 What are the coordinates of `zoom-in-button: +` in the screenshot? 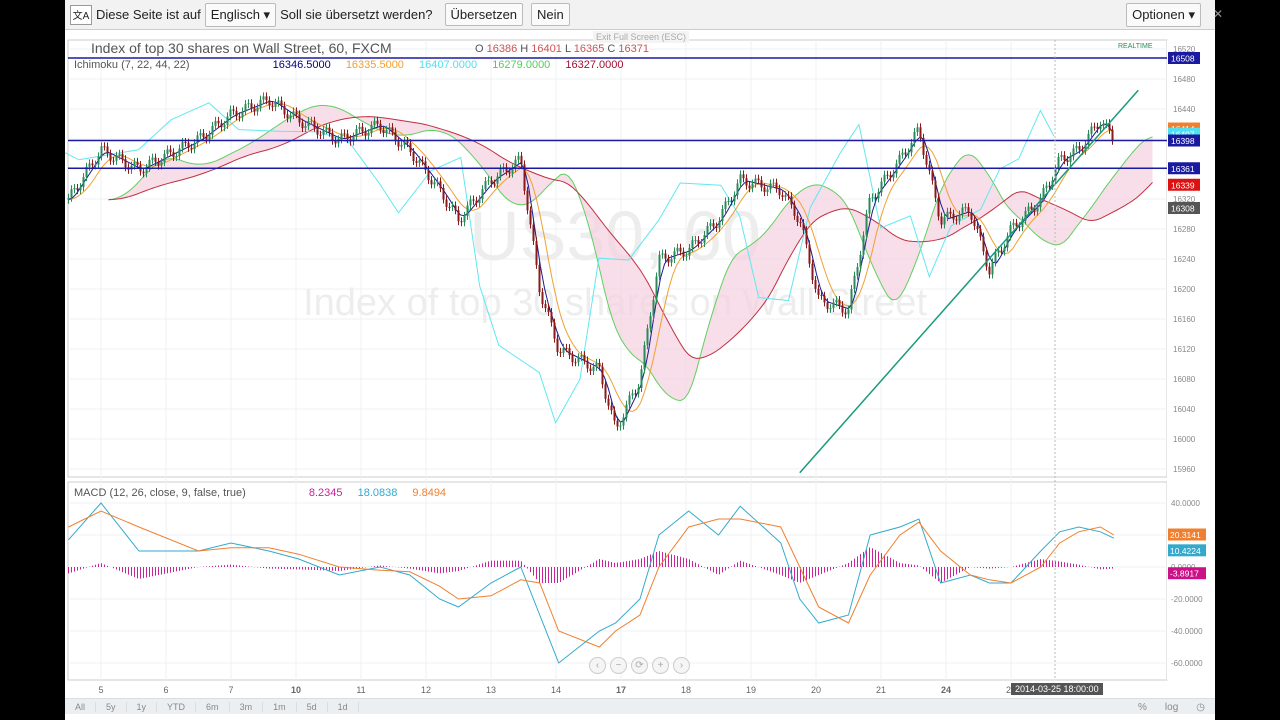 It's located at (660, 665).